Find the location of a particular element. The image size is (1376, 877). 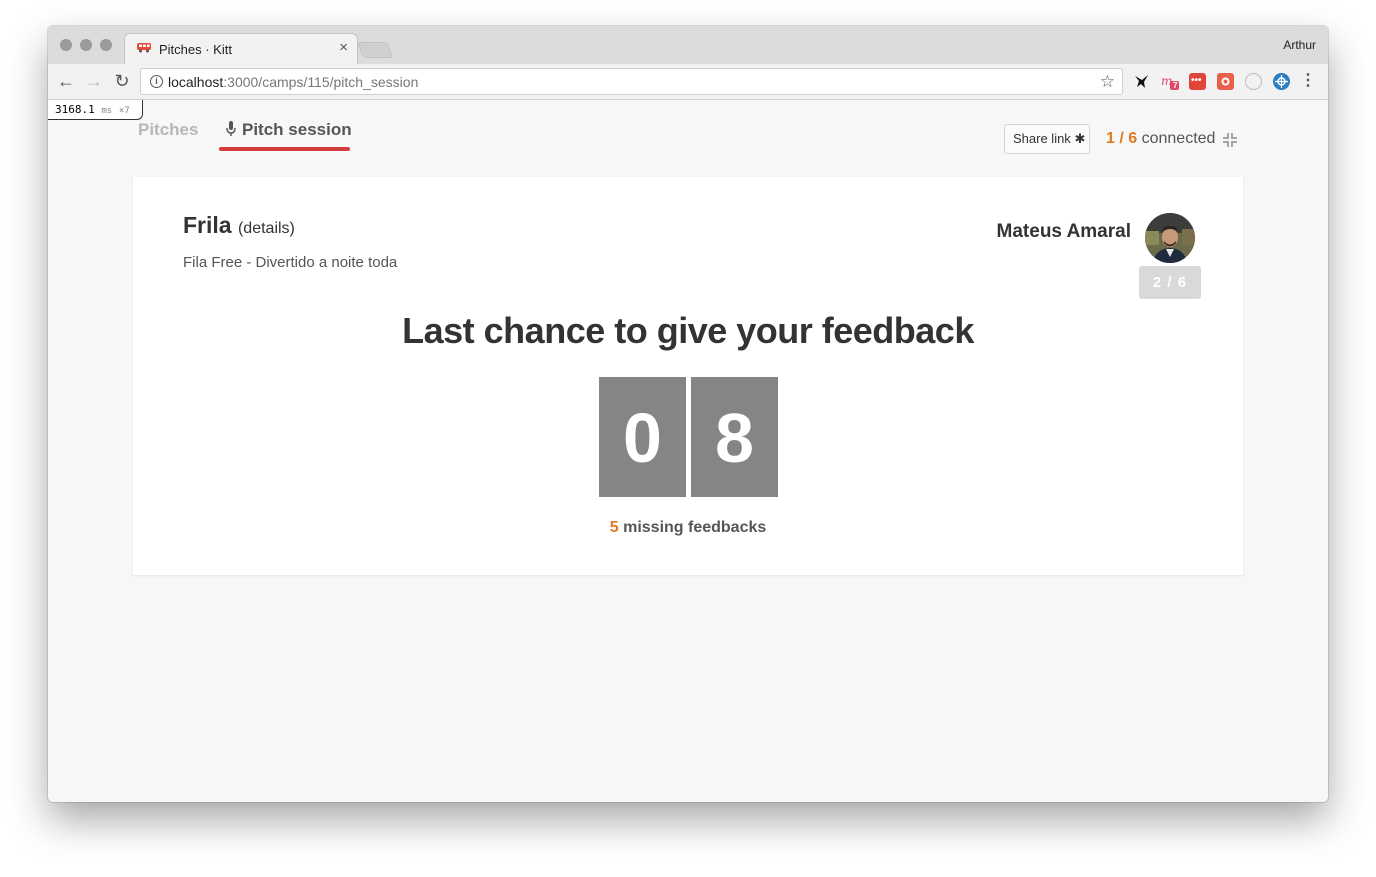

back-arrow-icon: ← is located at coordinates (66, 81).